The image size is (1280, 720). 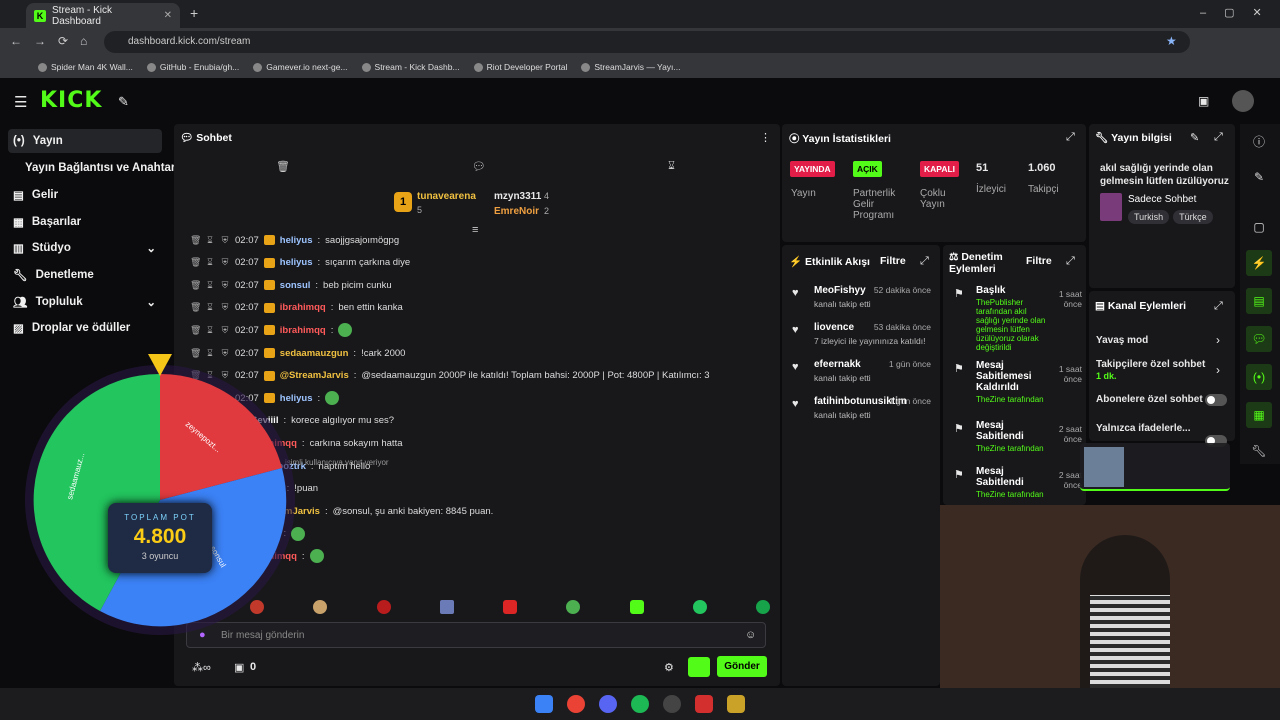 What do you see at coordinates (742, 666) in the screenshot?
I see `send-button: Gönder` at bounding box center [742, 666].